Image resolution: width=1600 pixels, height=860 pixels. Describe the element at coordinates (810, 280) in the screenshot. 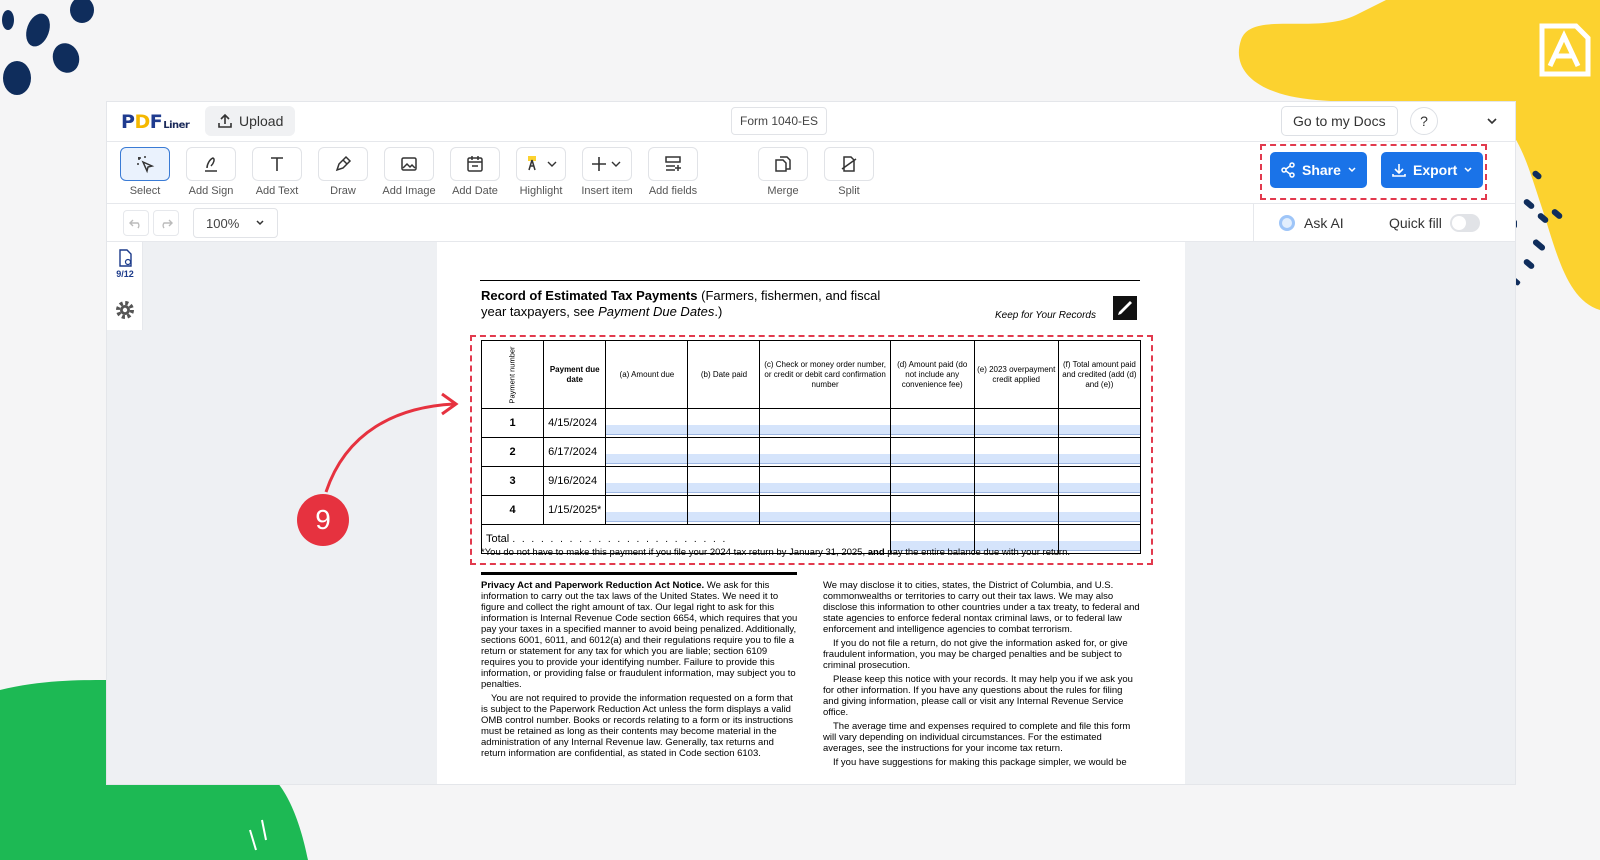

I see `top-rule` at that location.